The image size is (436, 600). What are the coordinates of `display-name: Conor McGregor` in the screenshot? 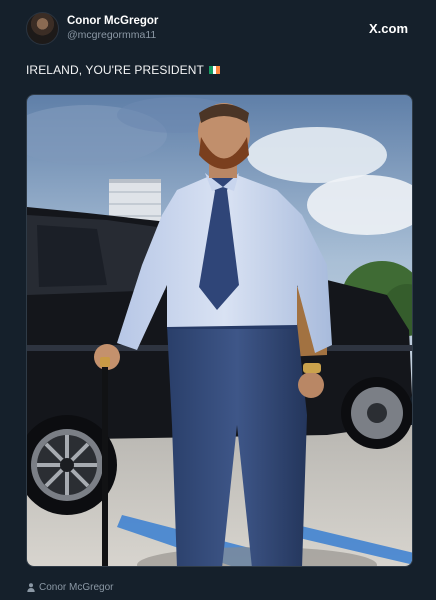 It's located at (112, 21).